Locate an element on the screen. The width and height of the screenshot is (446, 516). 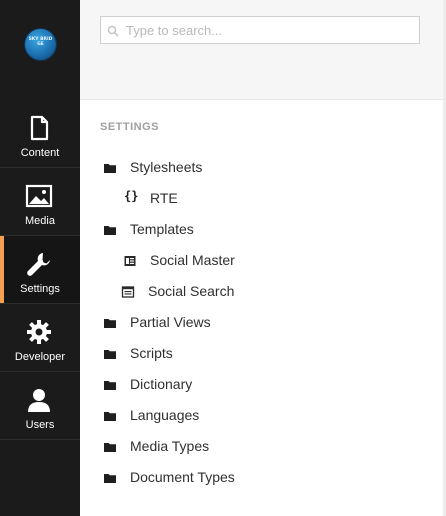
nav-item-media: Media is located at coordinates (40, 202).